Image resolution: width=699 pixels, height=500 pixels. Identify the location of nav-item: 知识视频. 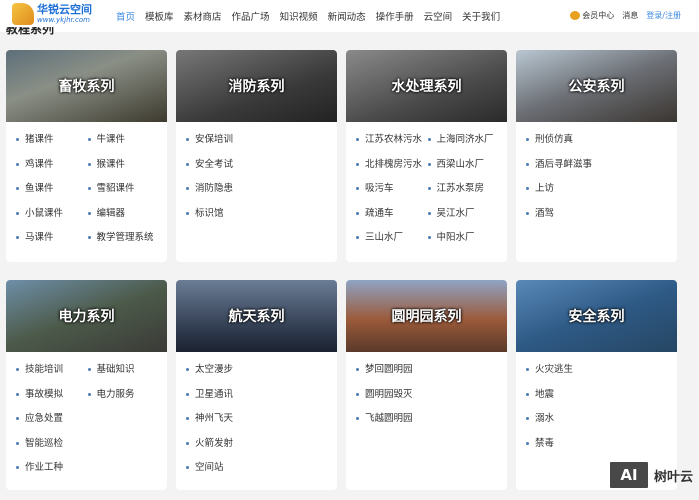
(299, 16).